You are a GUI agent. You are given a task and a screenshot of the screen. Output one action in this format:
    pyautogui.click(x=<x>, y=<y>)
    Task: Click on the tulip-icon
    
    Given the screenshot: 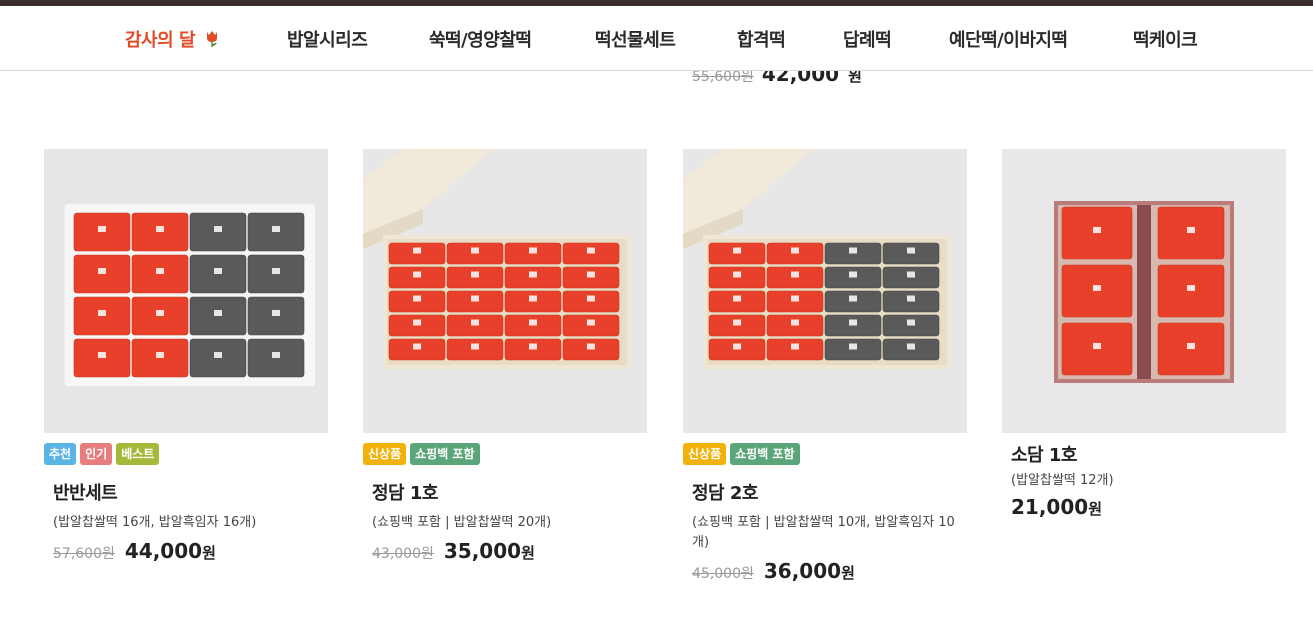 What is the action you would take?
    pyautogui.click(x=212, y=39)
    